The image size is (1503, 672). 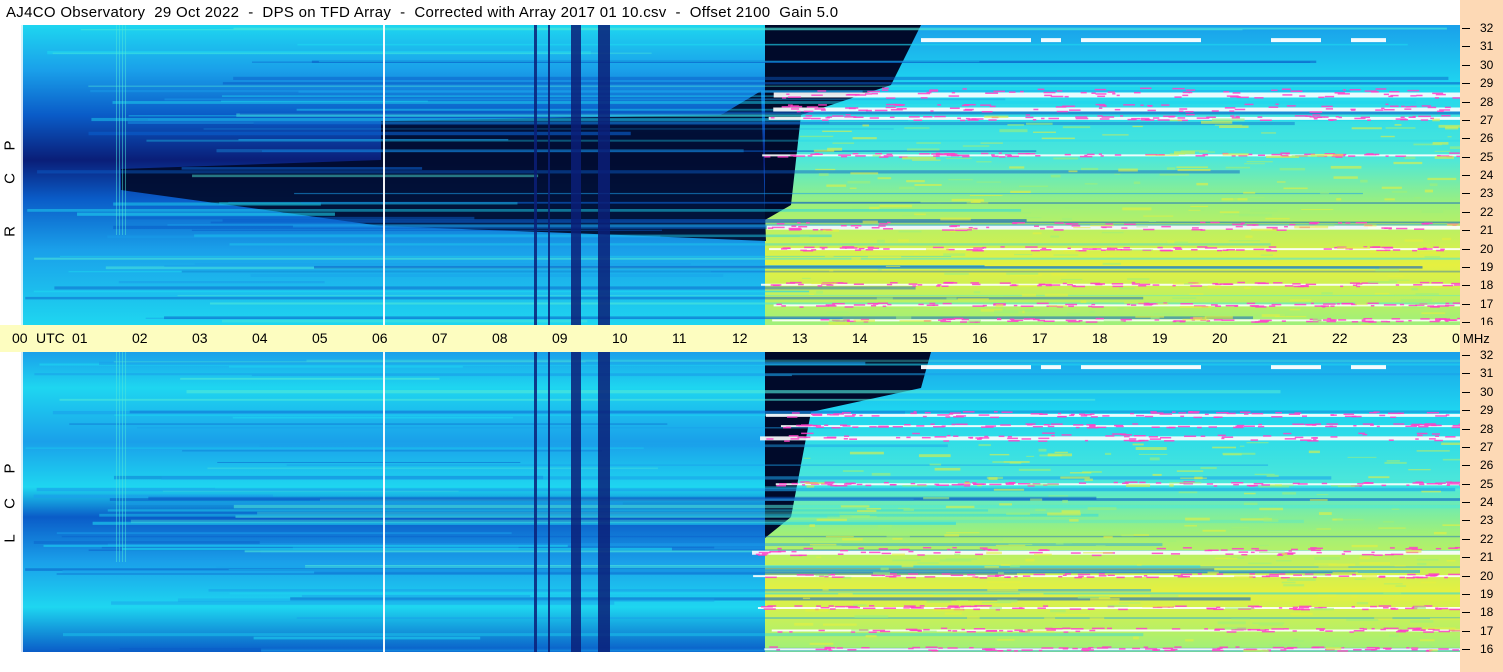 I want to click on strong-interference-band, so click(x=1106, y=576).